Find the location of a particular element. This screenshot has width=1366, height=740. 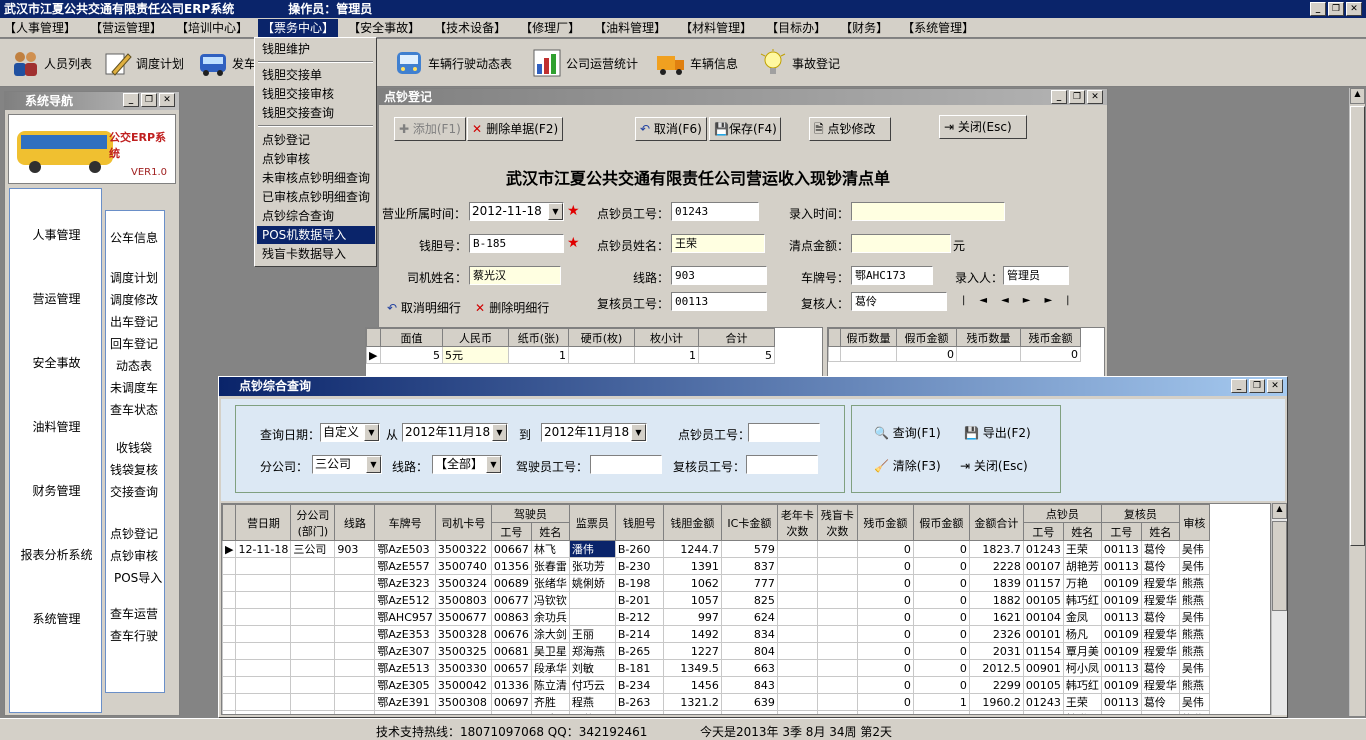

counting-restore-button: ❐ is located at coordinates (1077, 97).